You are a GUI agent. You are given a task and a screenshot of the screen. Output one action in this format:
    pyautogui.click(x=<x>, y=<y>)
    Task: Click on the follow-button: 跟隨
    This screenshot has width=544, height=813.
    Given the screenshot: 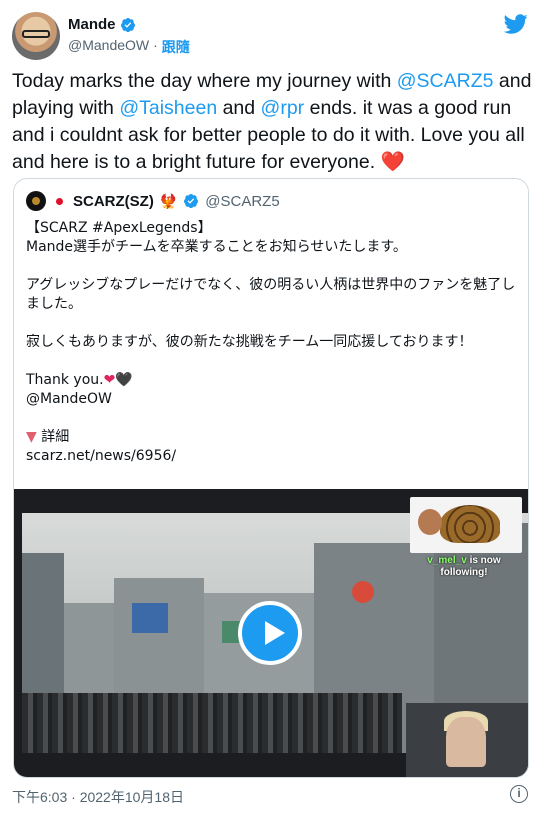 What is the action you would take?
    pyautogui.click(x=176, y=47)
    